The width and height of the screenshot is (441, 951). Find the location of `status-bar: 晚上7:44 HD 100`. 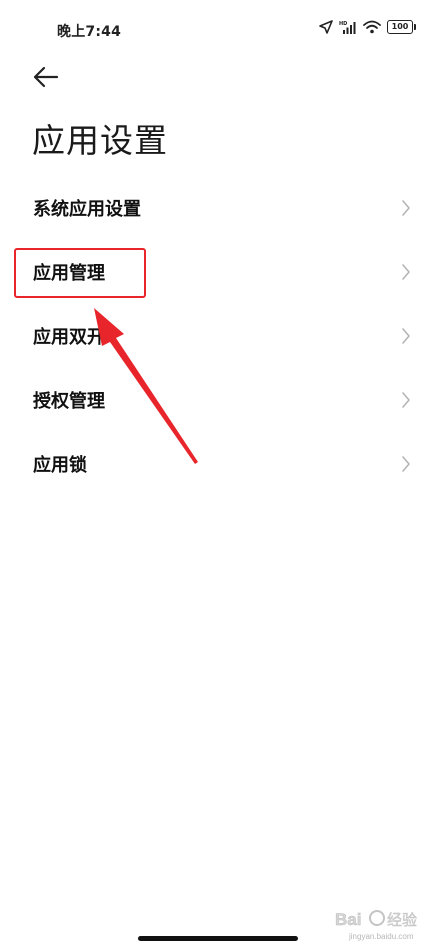

status-bar: 晚上7:44 HD 100 is located at coordinates (220, 29).